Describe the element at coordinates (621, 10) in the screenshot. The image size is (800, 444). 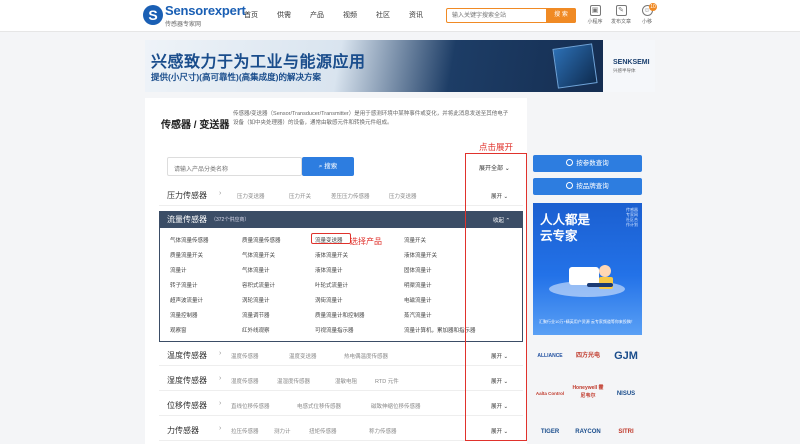
I see `publish-article-icon: ✎` at that location.